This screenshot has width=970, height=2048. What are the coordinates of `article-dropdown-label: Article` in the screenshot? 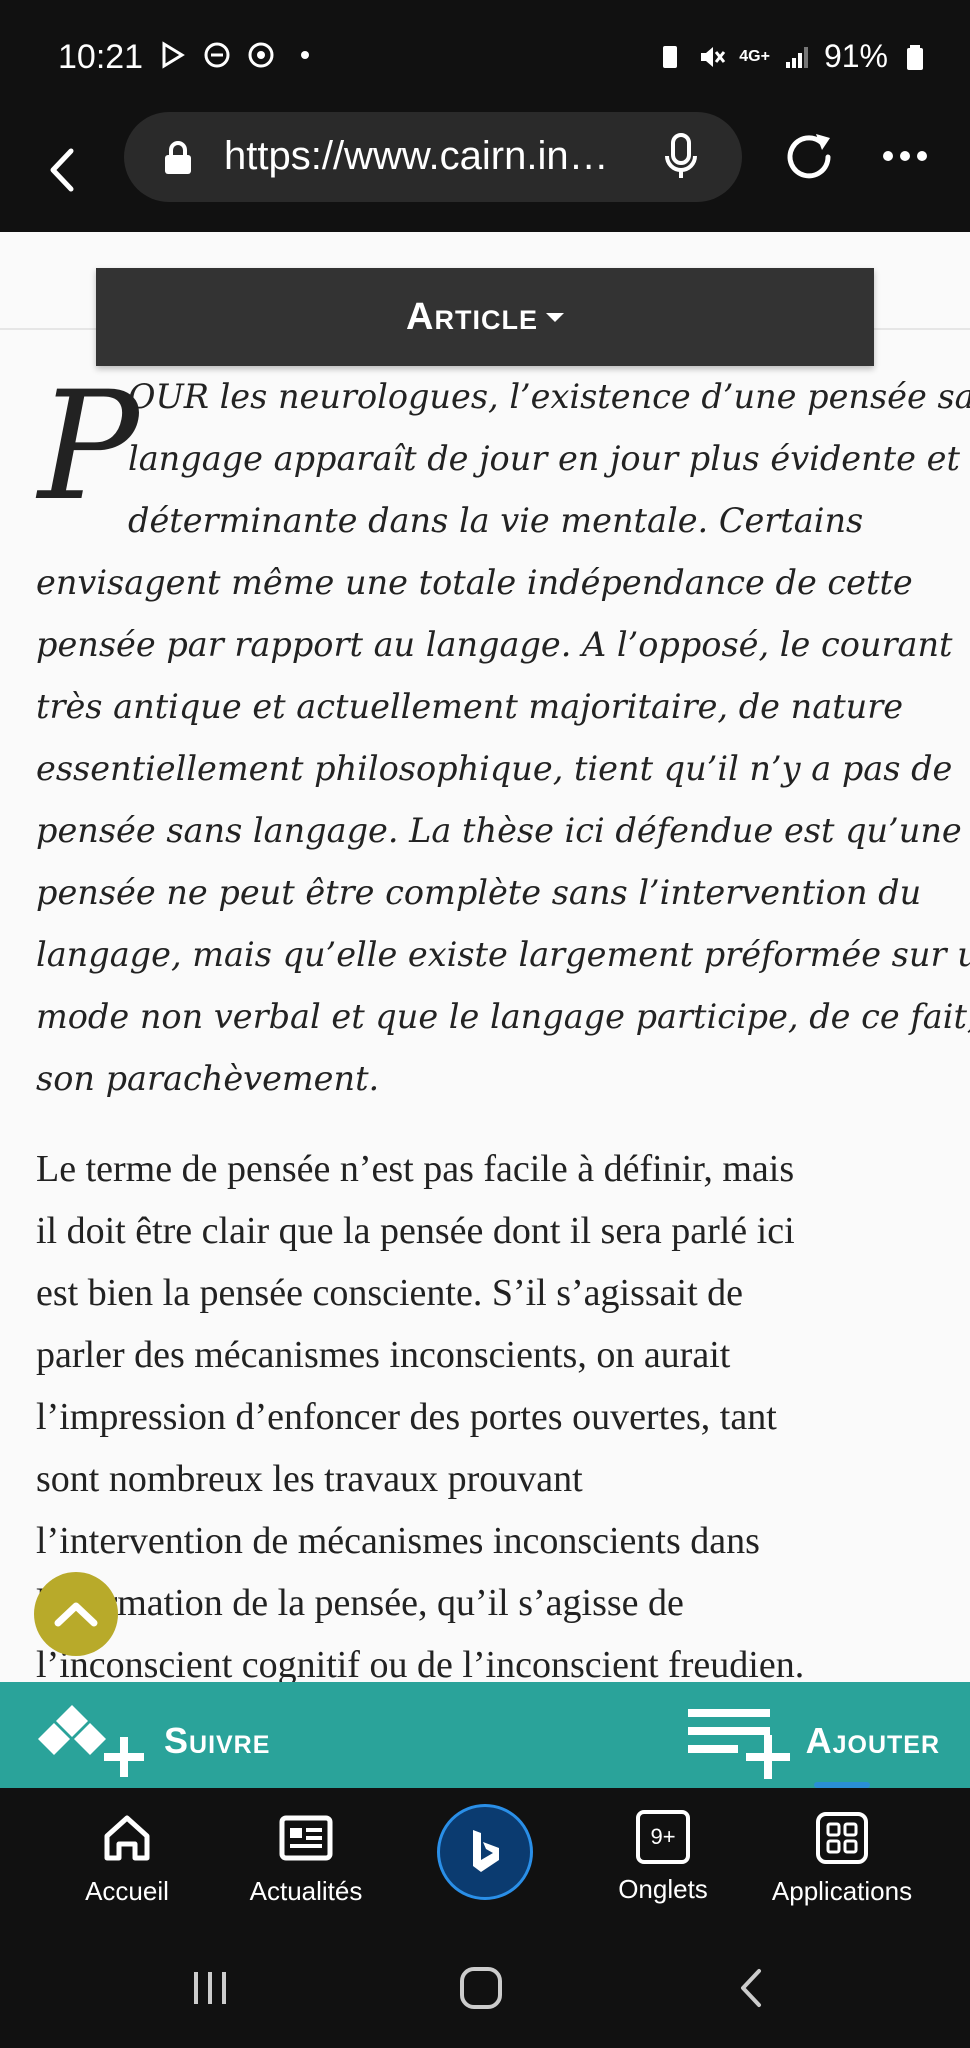 It's located at (472, 316).